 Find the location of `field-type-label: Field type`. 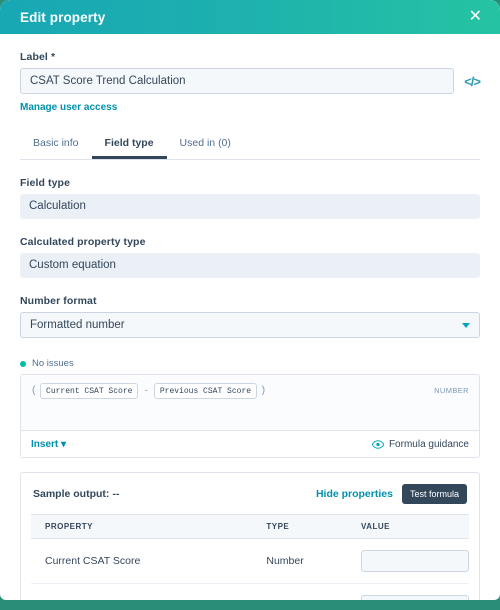

field-type-label: Field type is located at coordinates (45, 183).